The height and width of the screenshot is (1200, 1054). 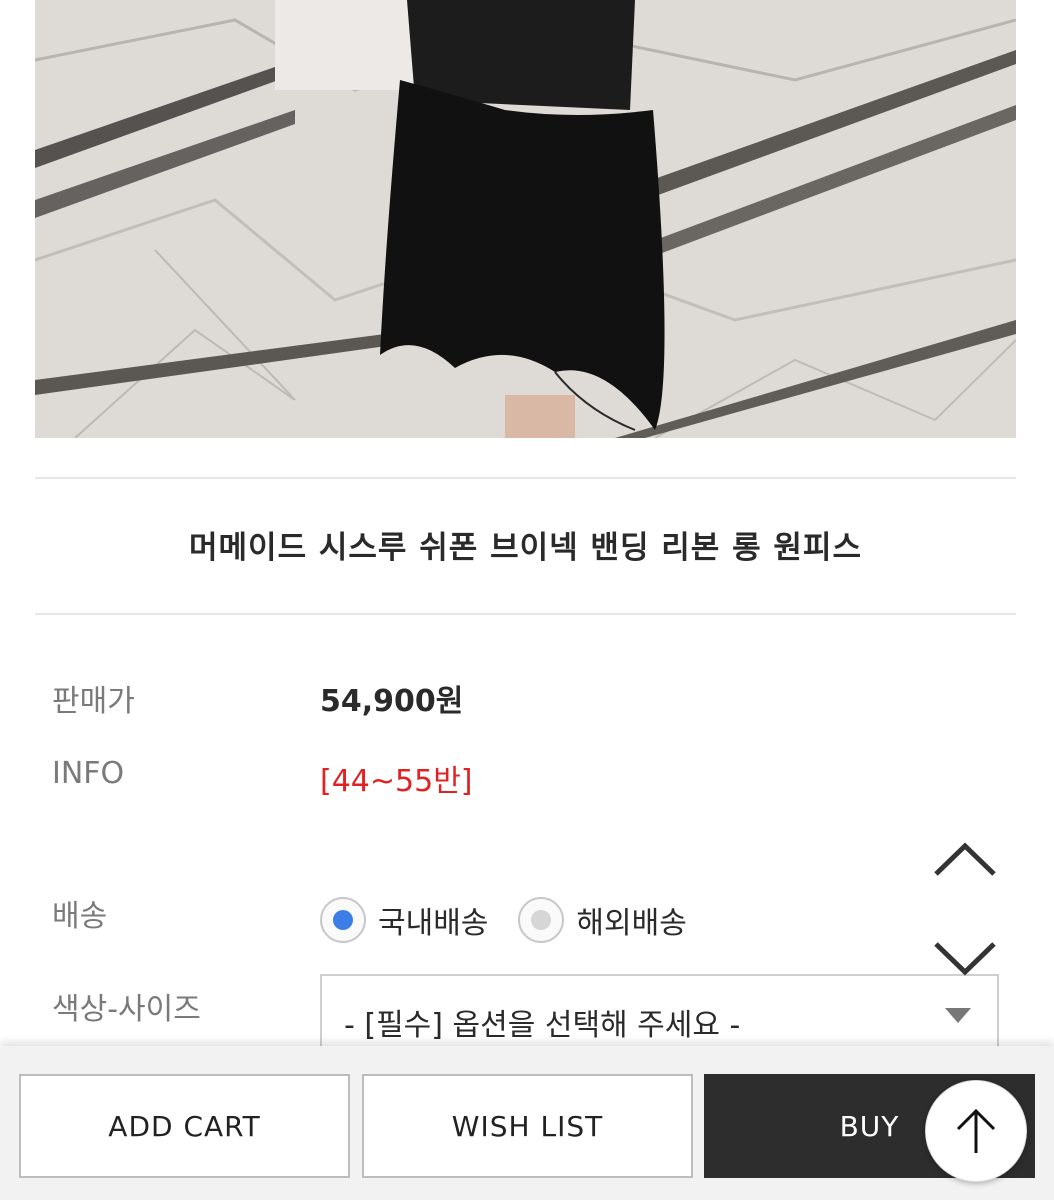 What do you see at coordinates (525, 548) in the screenshot?
I see `product-title: 머메이드 시스루 쉬폰 브이넥 밴딩 리본 롱 원피스` at bounding box center [525, 548].